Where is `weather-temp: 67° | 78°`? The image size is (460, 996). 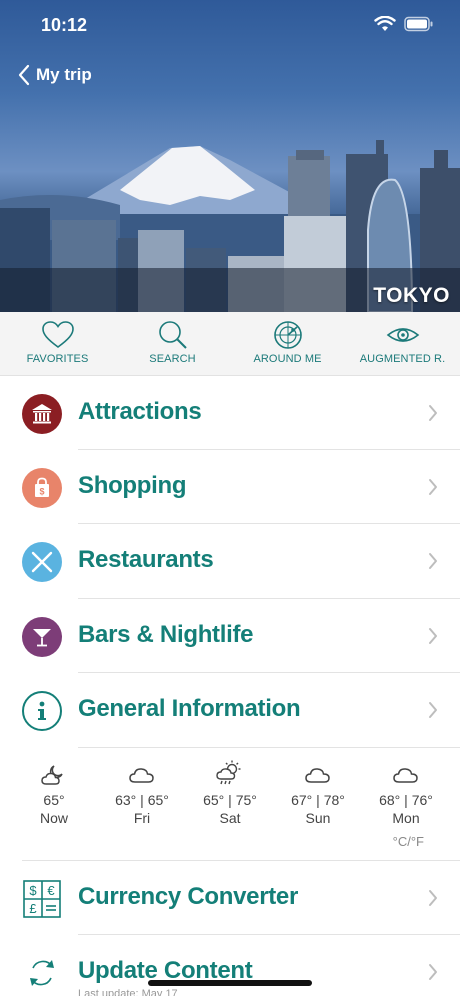
weather-temp: 67° | 78° is located at coordinates (318, 800).